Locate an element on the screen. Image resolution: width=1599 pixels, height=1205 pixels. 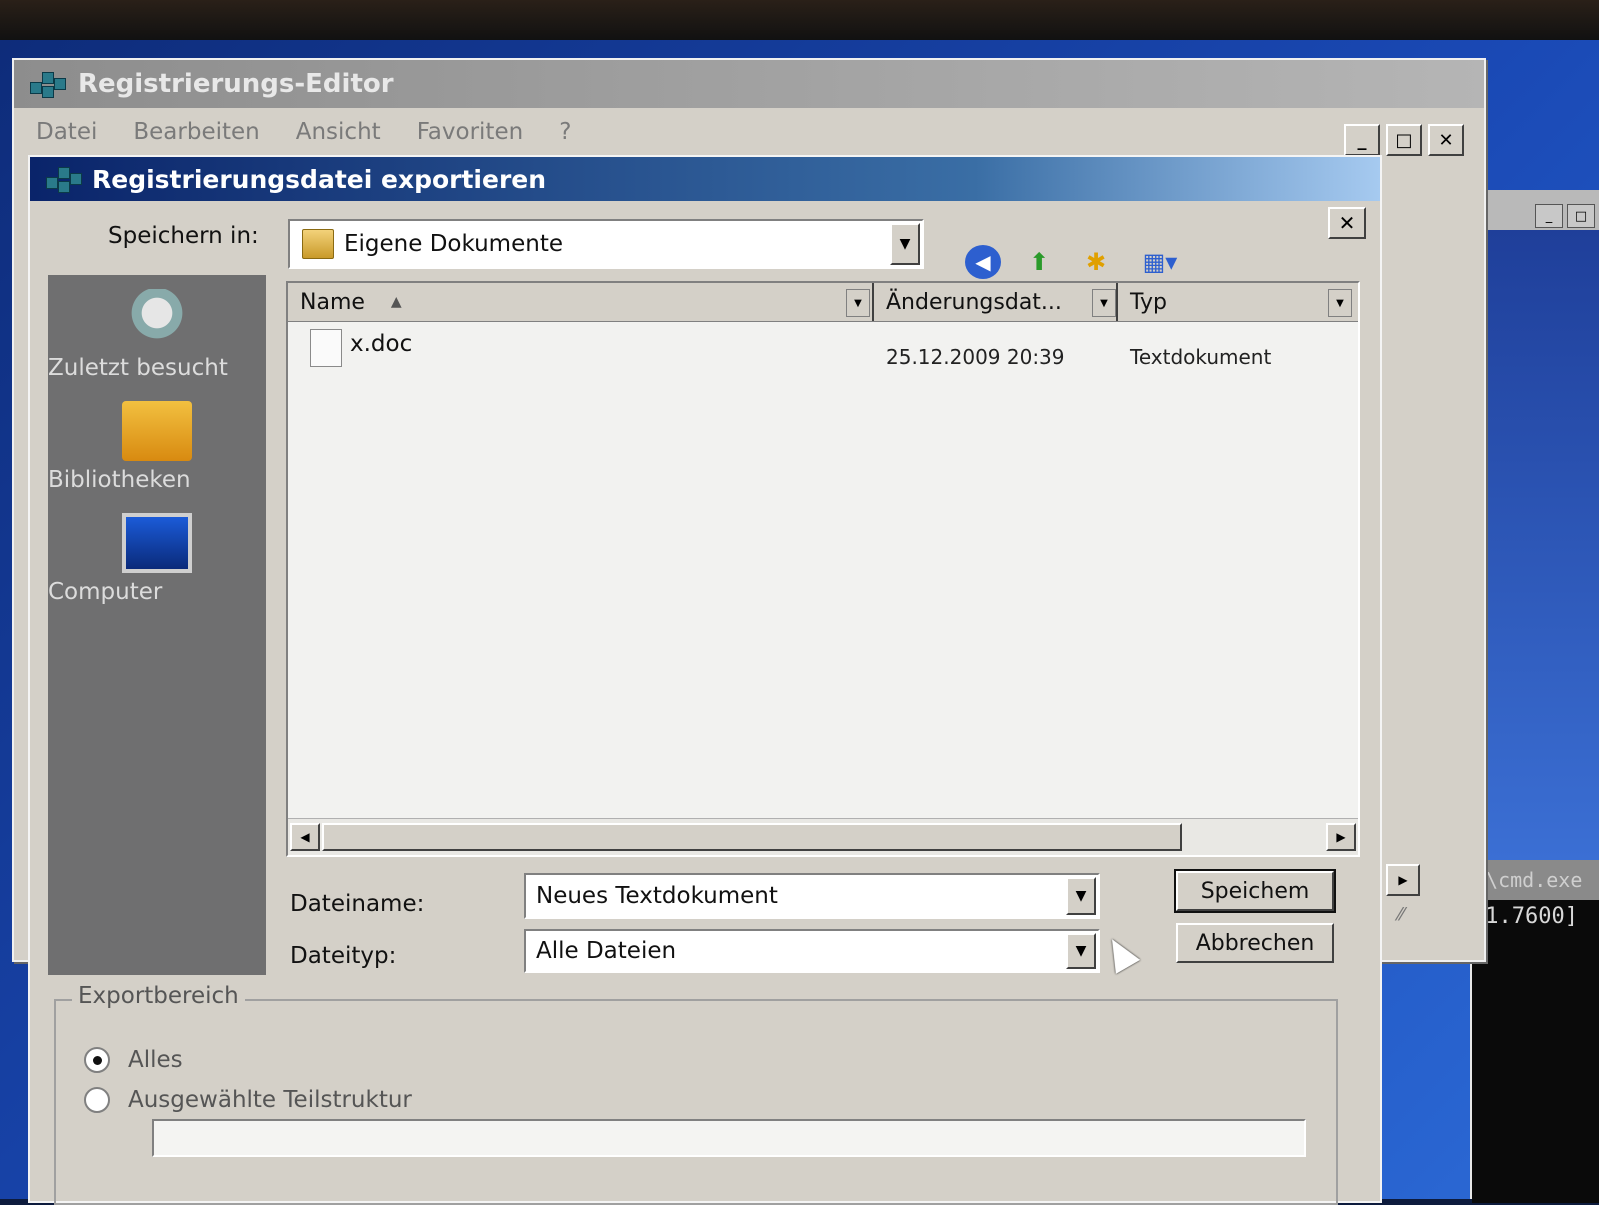
view-menu-icon: ▦▾ is located at coordinates (1160, 262).